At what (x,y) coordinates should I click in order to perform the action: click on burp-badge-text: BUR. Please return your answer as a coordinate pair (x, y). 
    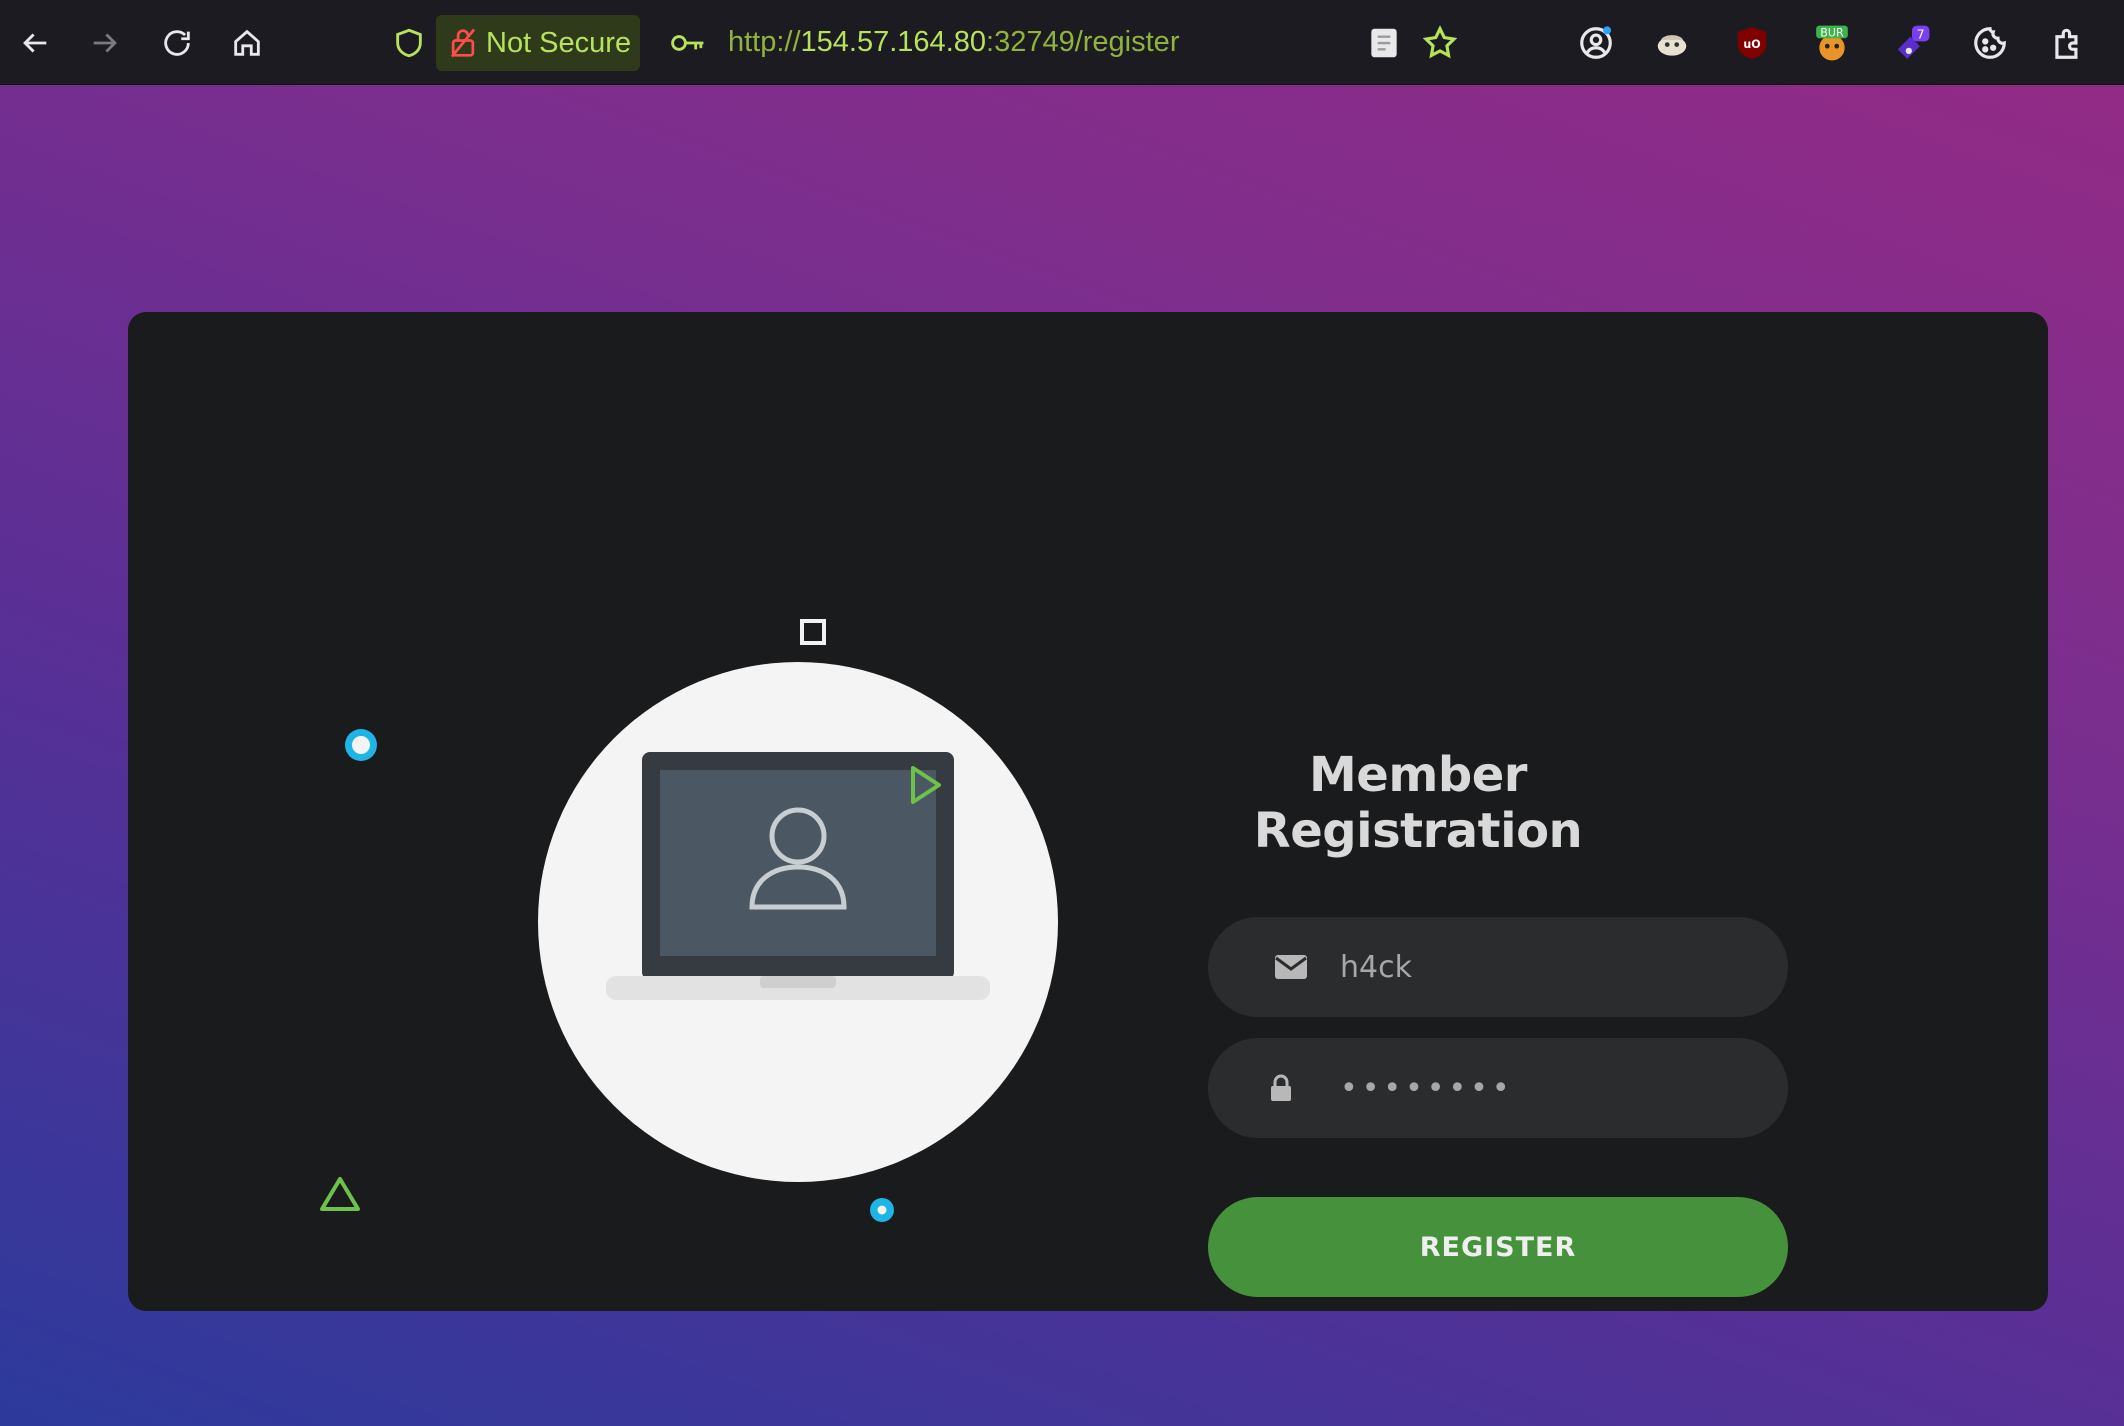
    Looking at the image, I should click on (1832, 33).